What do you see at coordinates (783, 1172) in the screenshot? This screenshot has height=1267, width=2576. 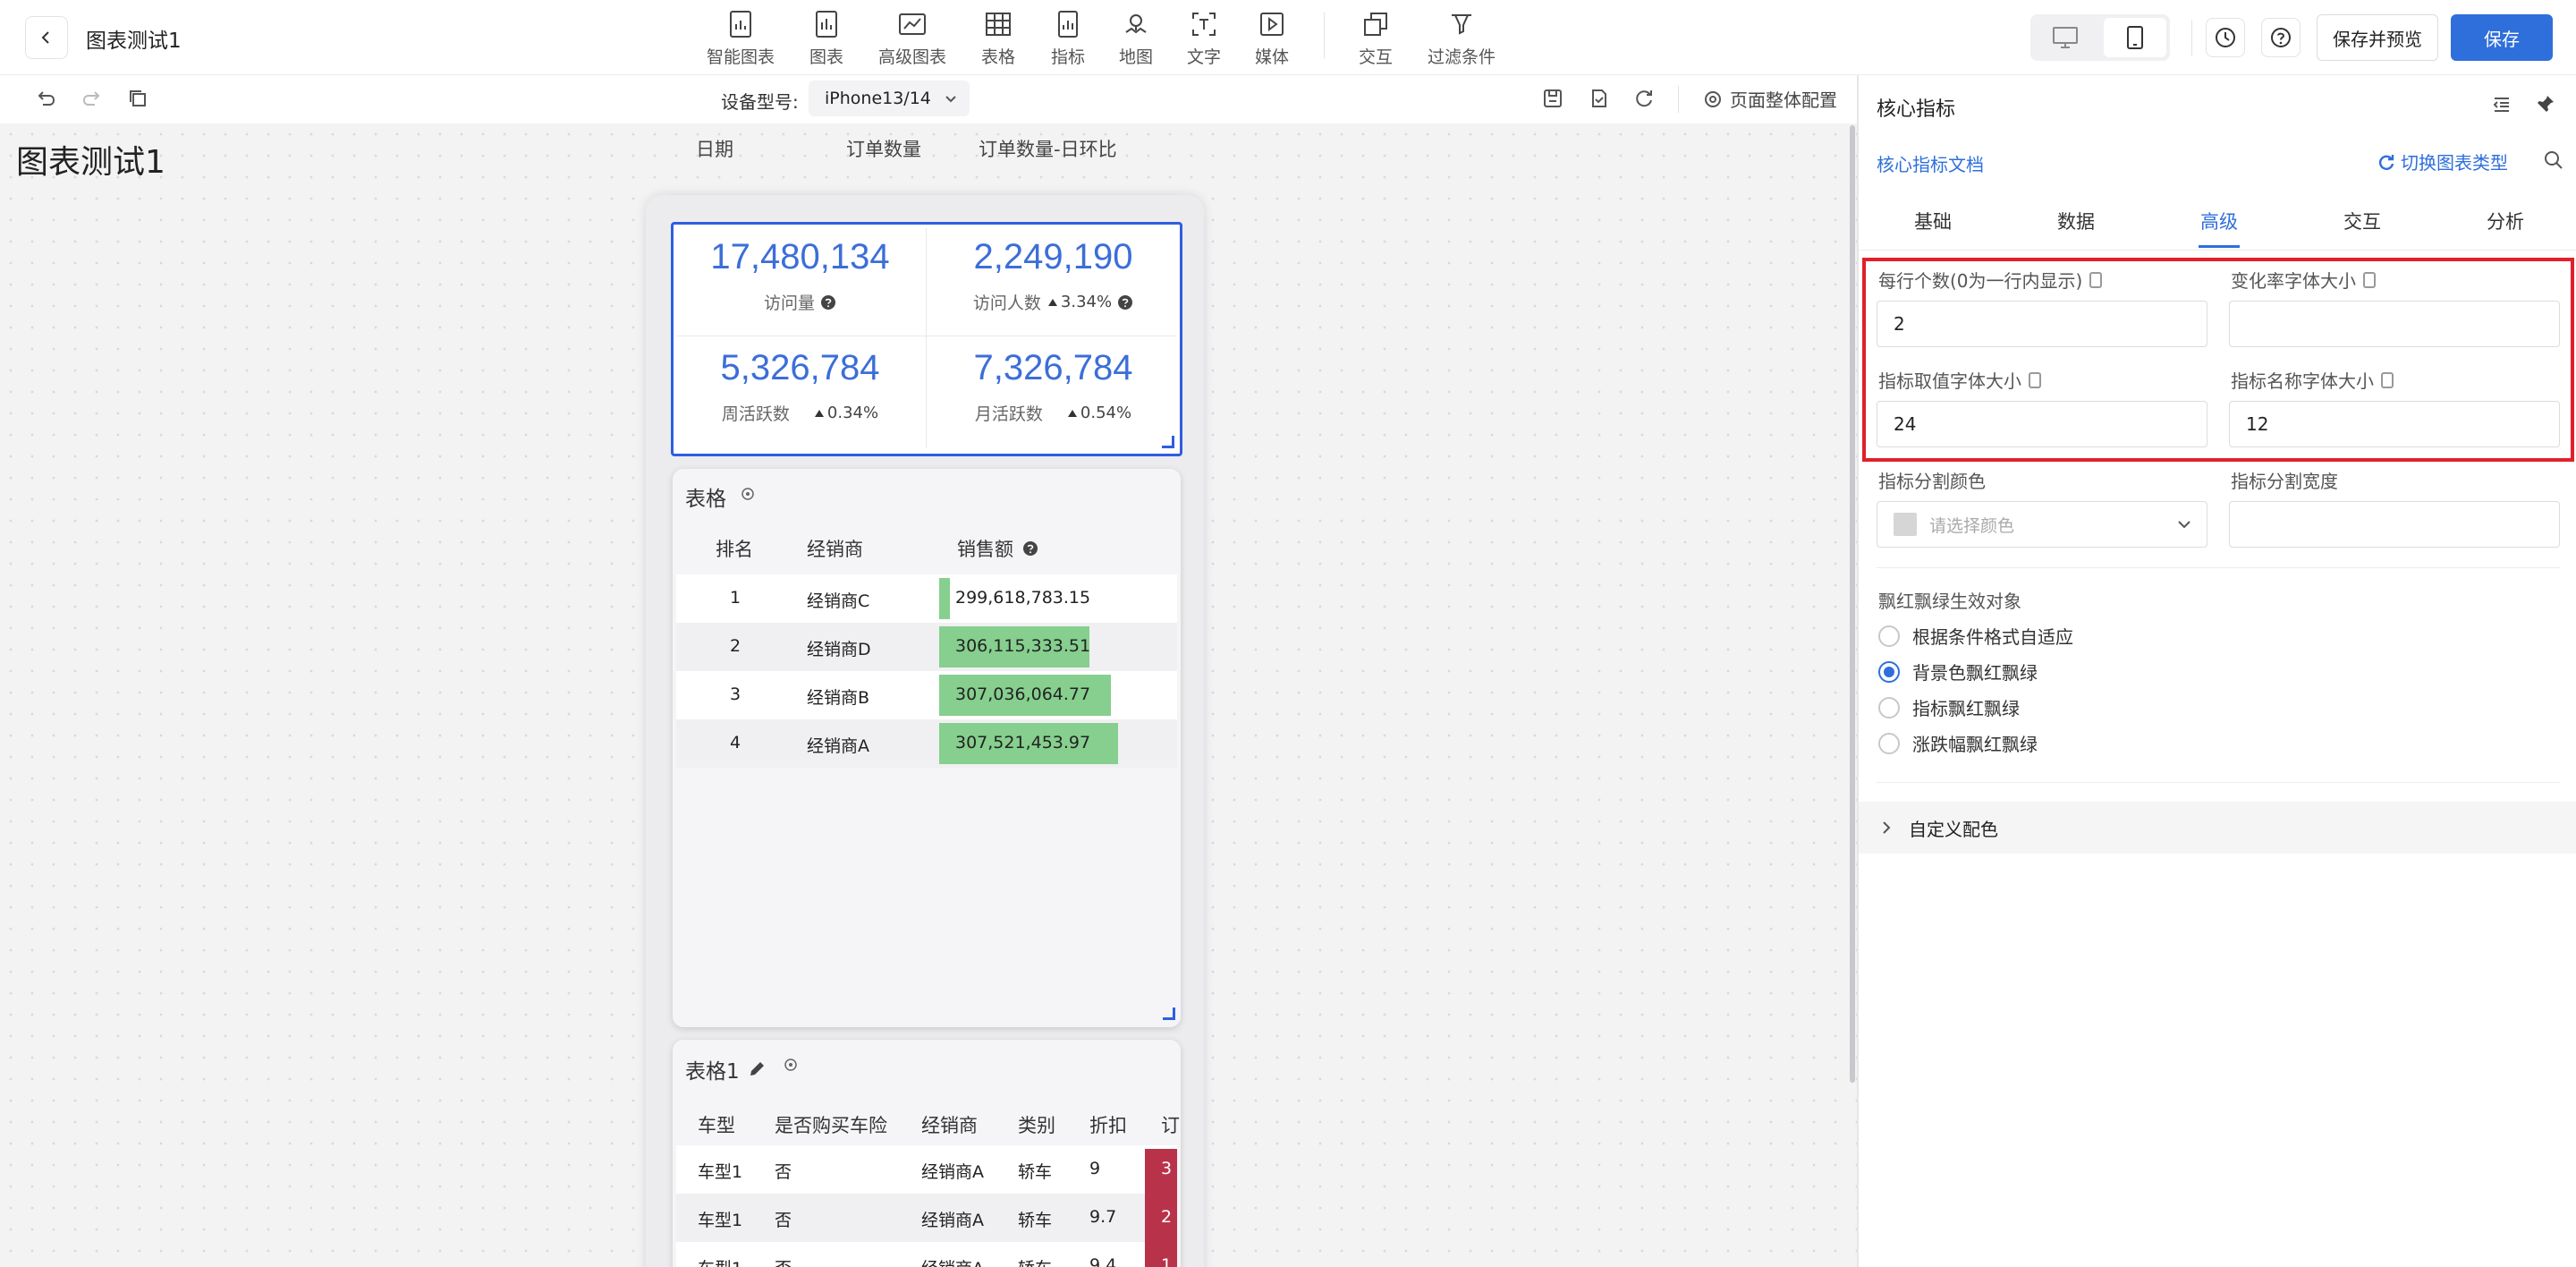 I see `table-cell: 否` at bounding box center [783, 1172].